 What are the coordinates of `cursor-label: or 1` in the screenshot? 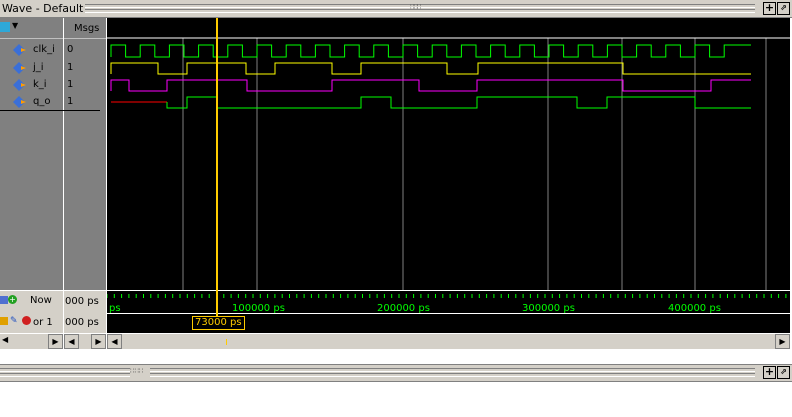 It's located at (43, 322).